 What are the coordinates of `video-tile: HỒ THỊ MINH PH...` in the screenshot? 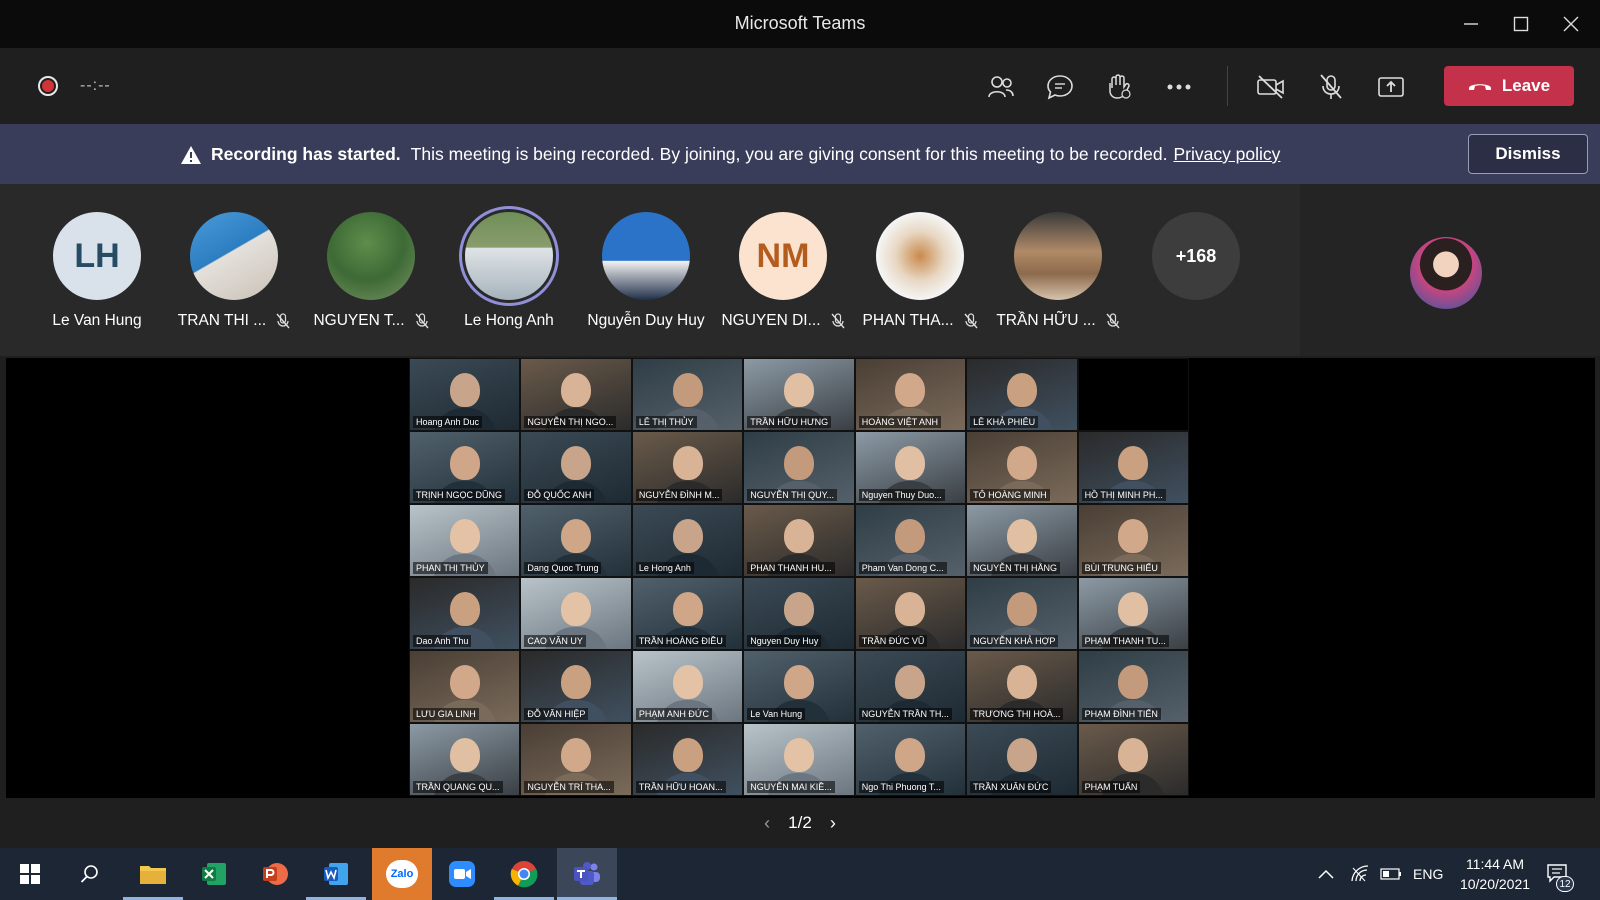 It's located at (1133, 467).